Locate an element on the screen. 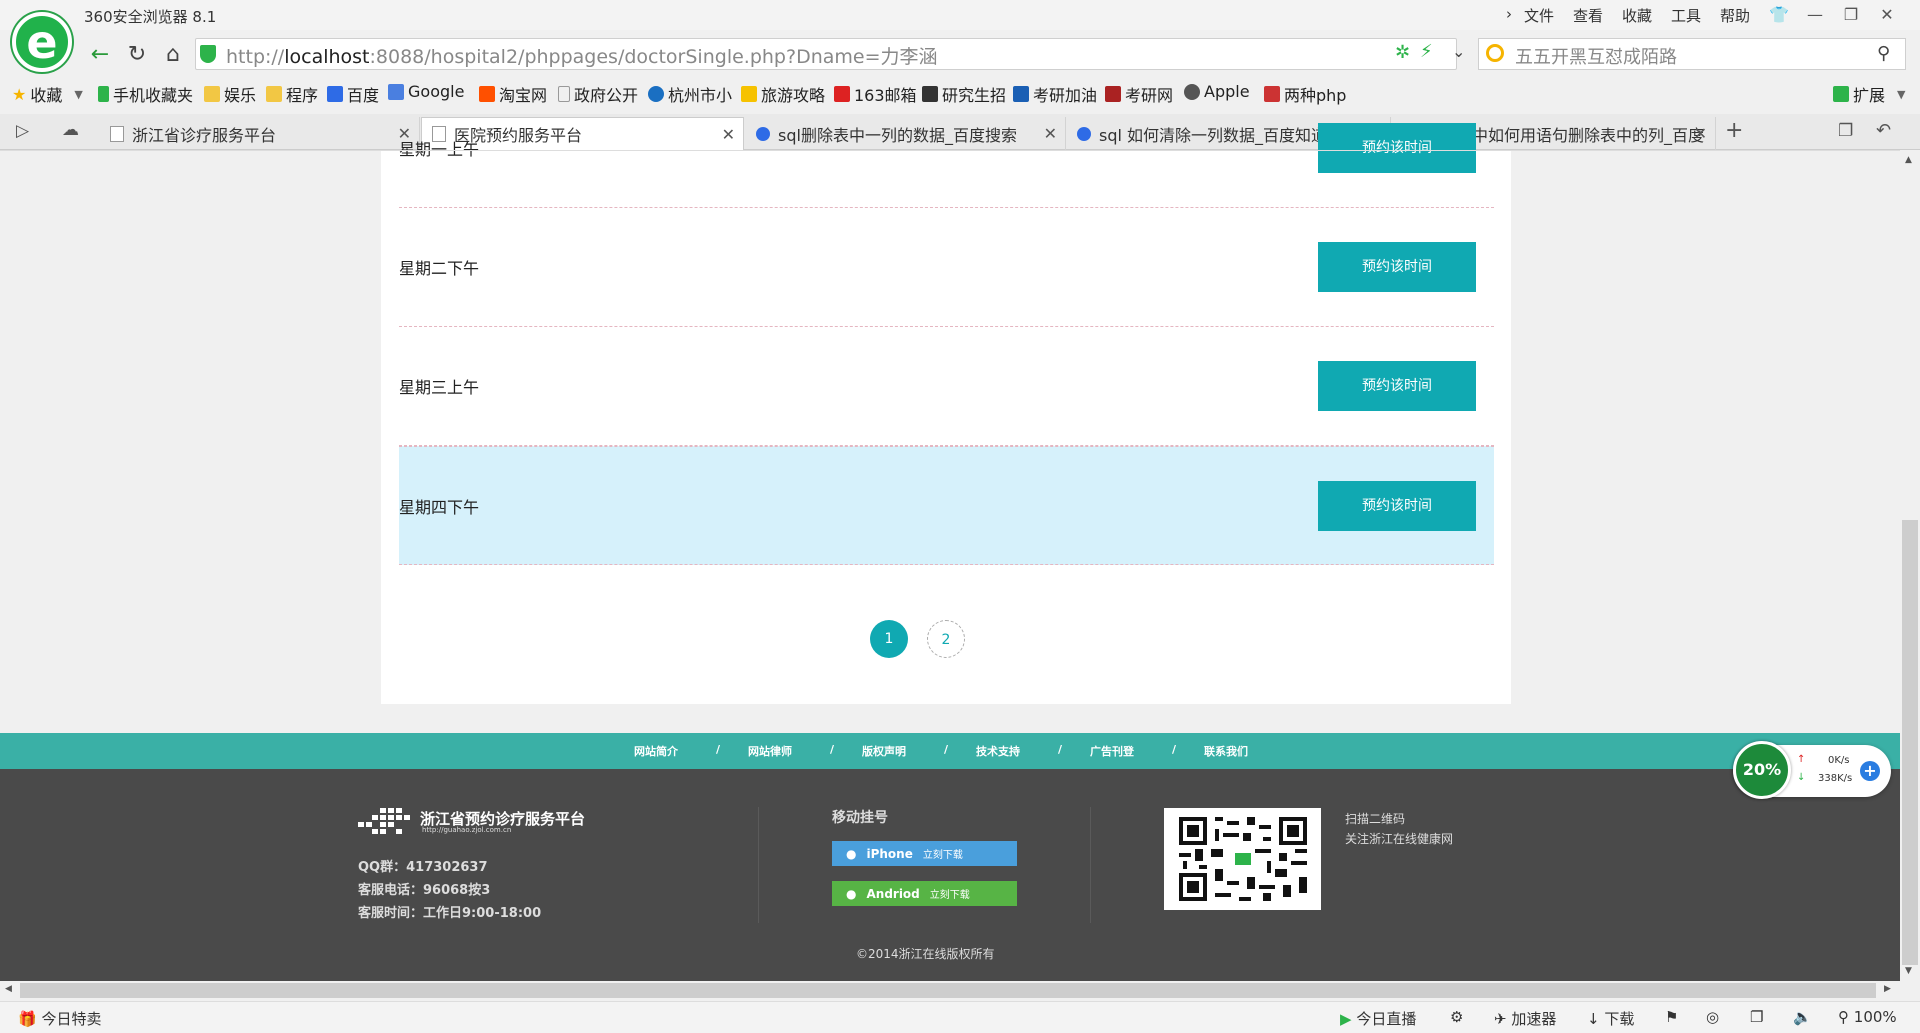 Image resolution: width=1920 pixels, height=1033 pixels. divider is located at coordinates (950, 150).